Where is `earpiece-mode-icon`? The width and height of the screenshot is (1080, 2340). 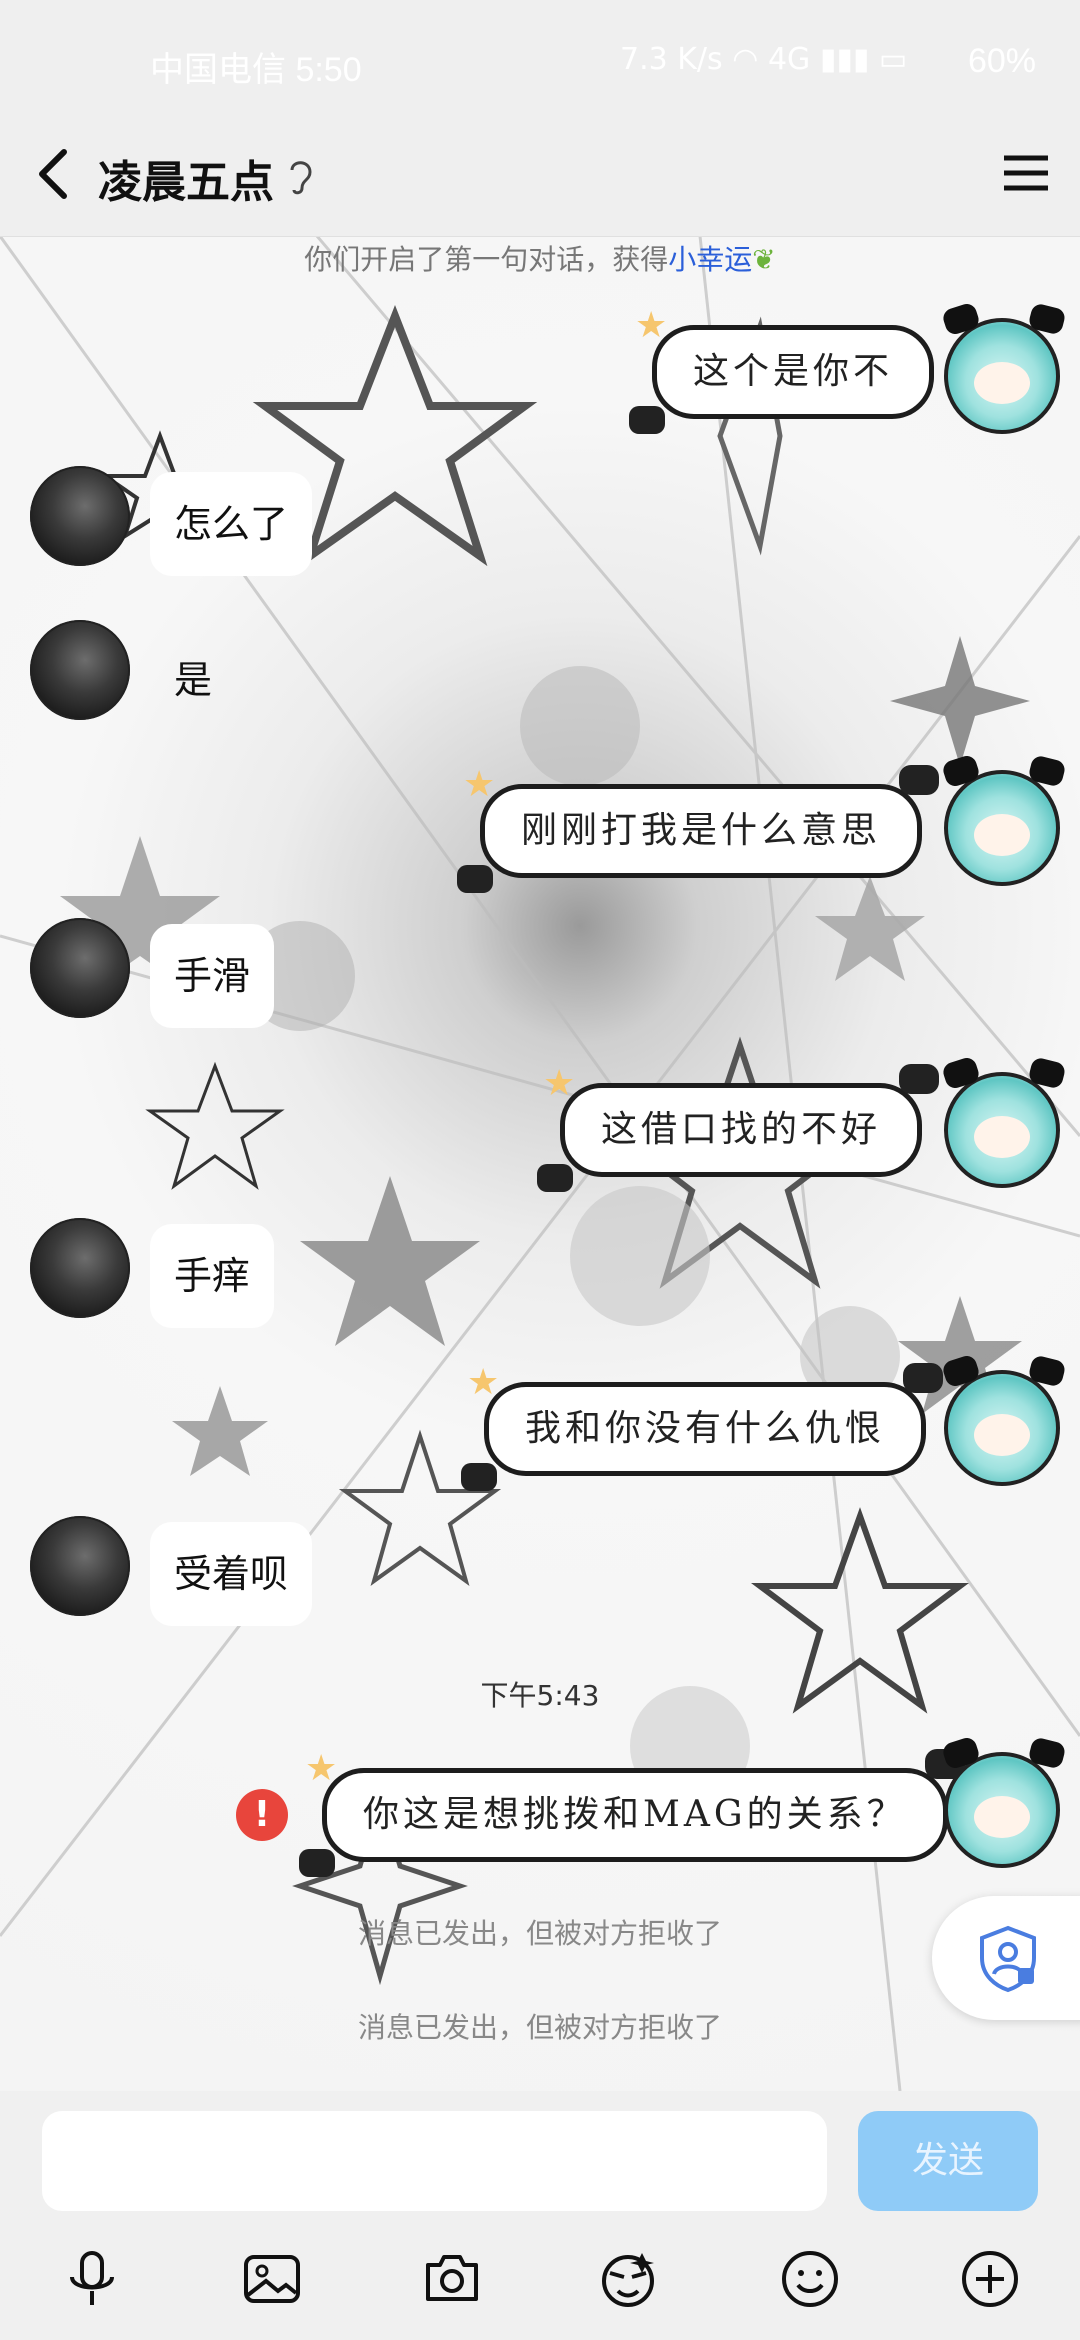
earpiece-mode-icon is located at coordinates (300, 176).